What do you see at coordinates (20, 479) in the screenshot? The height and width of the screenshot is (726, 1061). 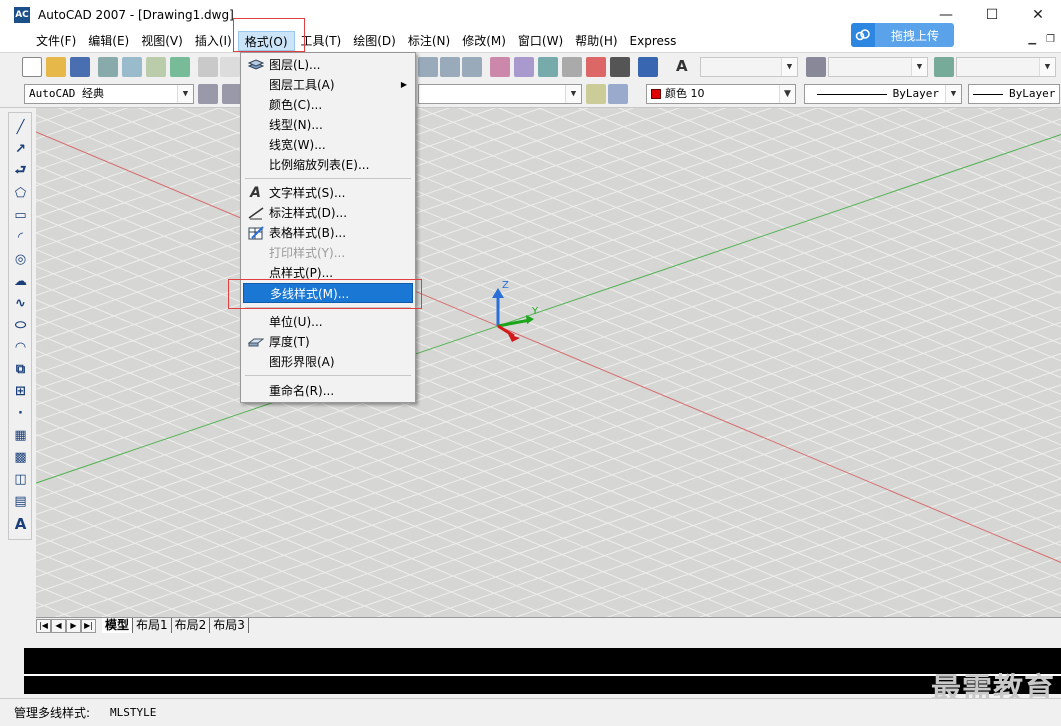 I see `region-icon: ◫` at bounding box center [20, 479].